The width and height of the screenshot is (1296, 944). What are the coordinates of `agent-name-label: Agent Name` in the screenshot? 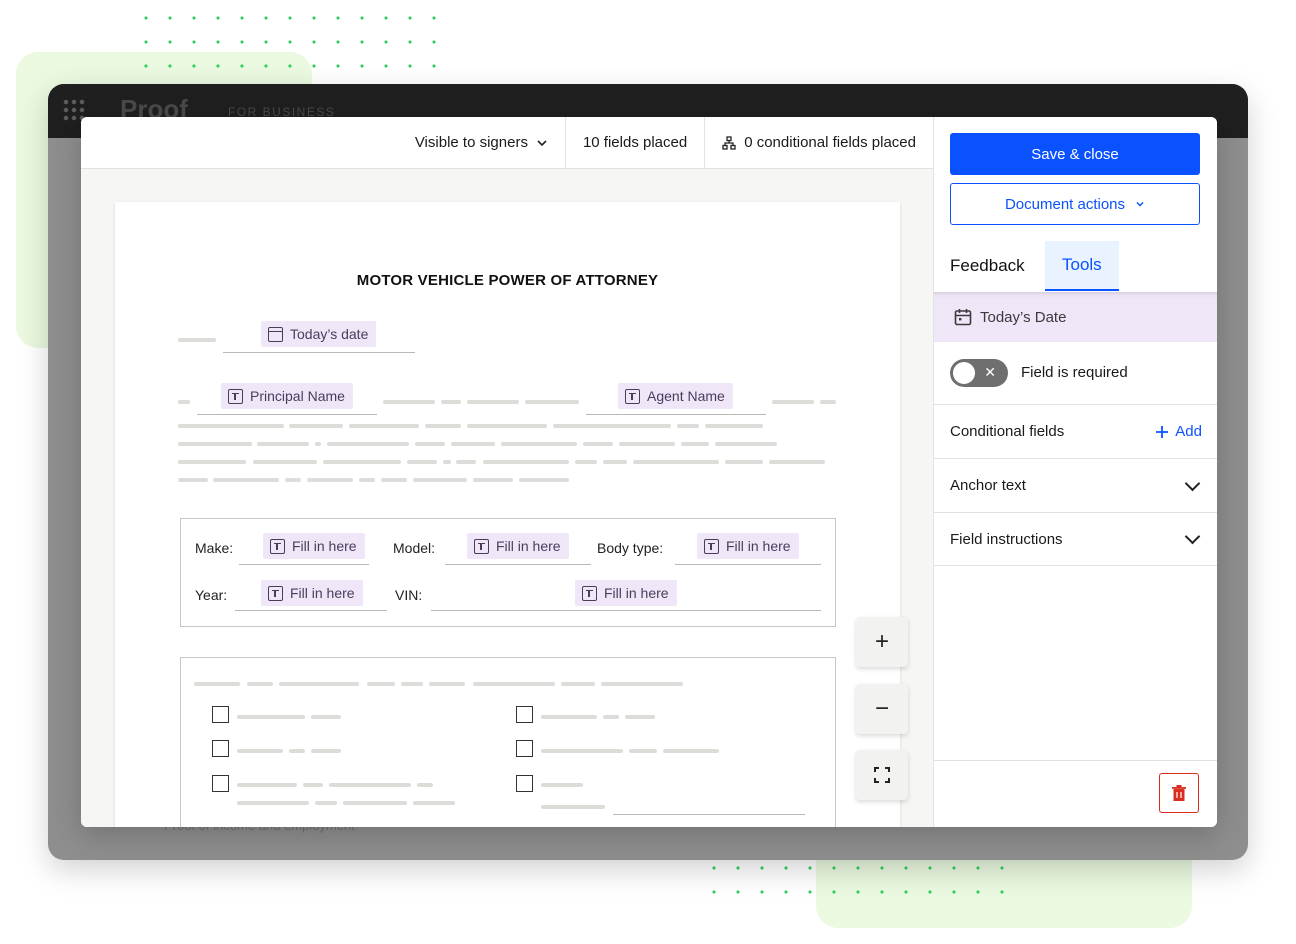 It's located at (686, 396).